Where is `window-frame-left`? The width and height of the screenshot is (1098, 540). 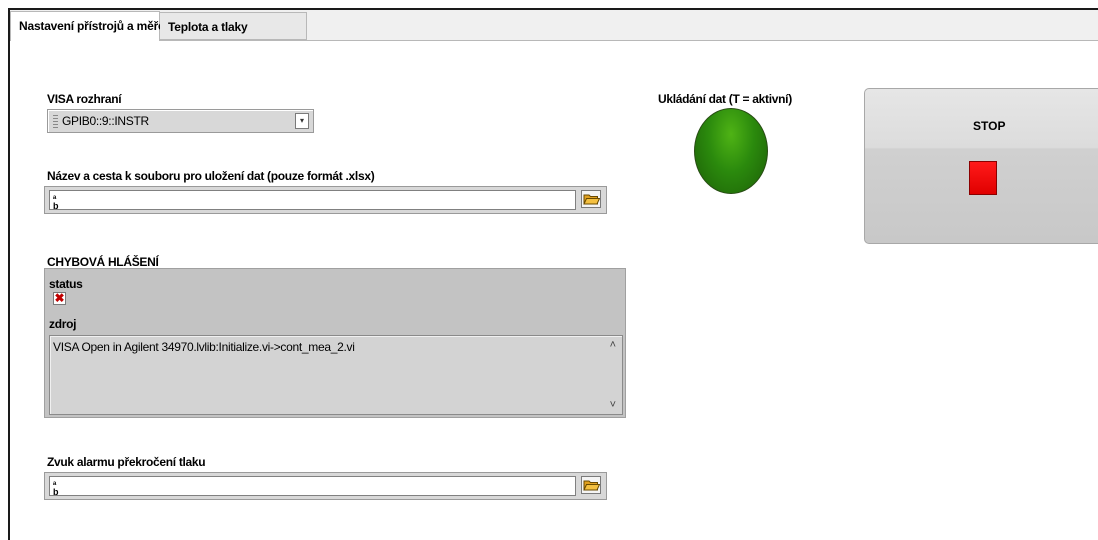
window-frame-left is located at coordinates (9, 274).